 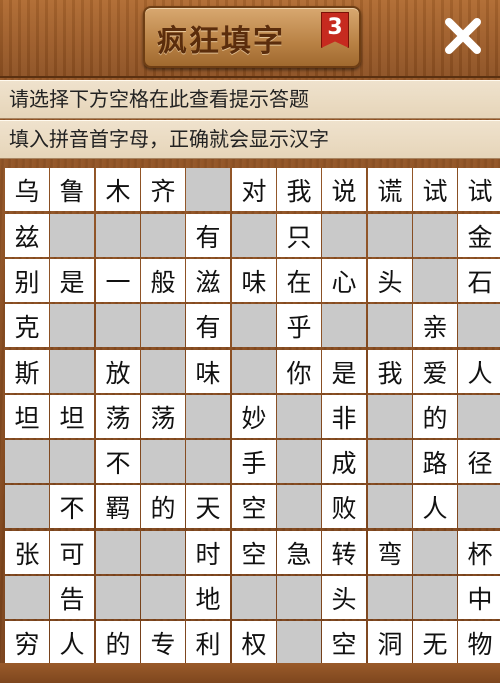 What do you see at coordinates (299, 235) in the screenshot?
I see `grid-cell-filled: 只` at bounding box center [299, 235].